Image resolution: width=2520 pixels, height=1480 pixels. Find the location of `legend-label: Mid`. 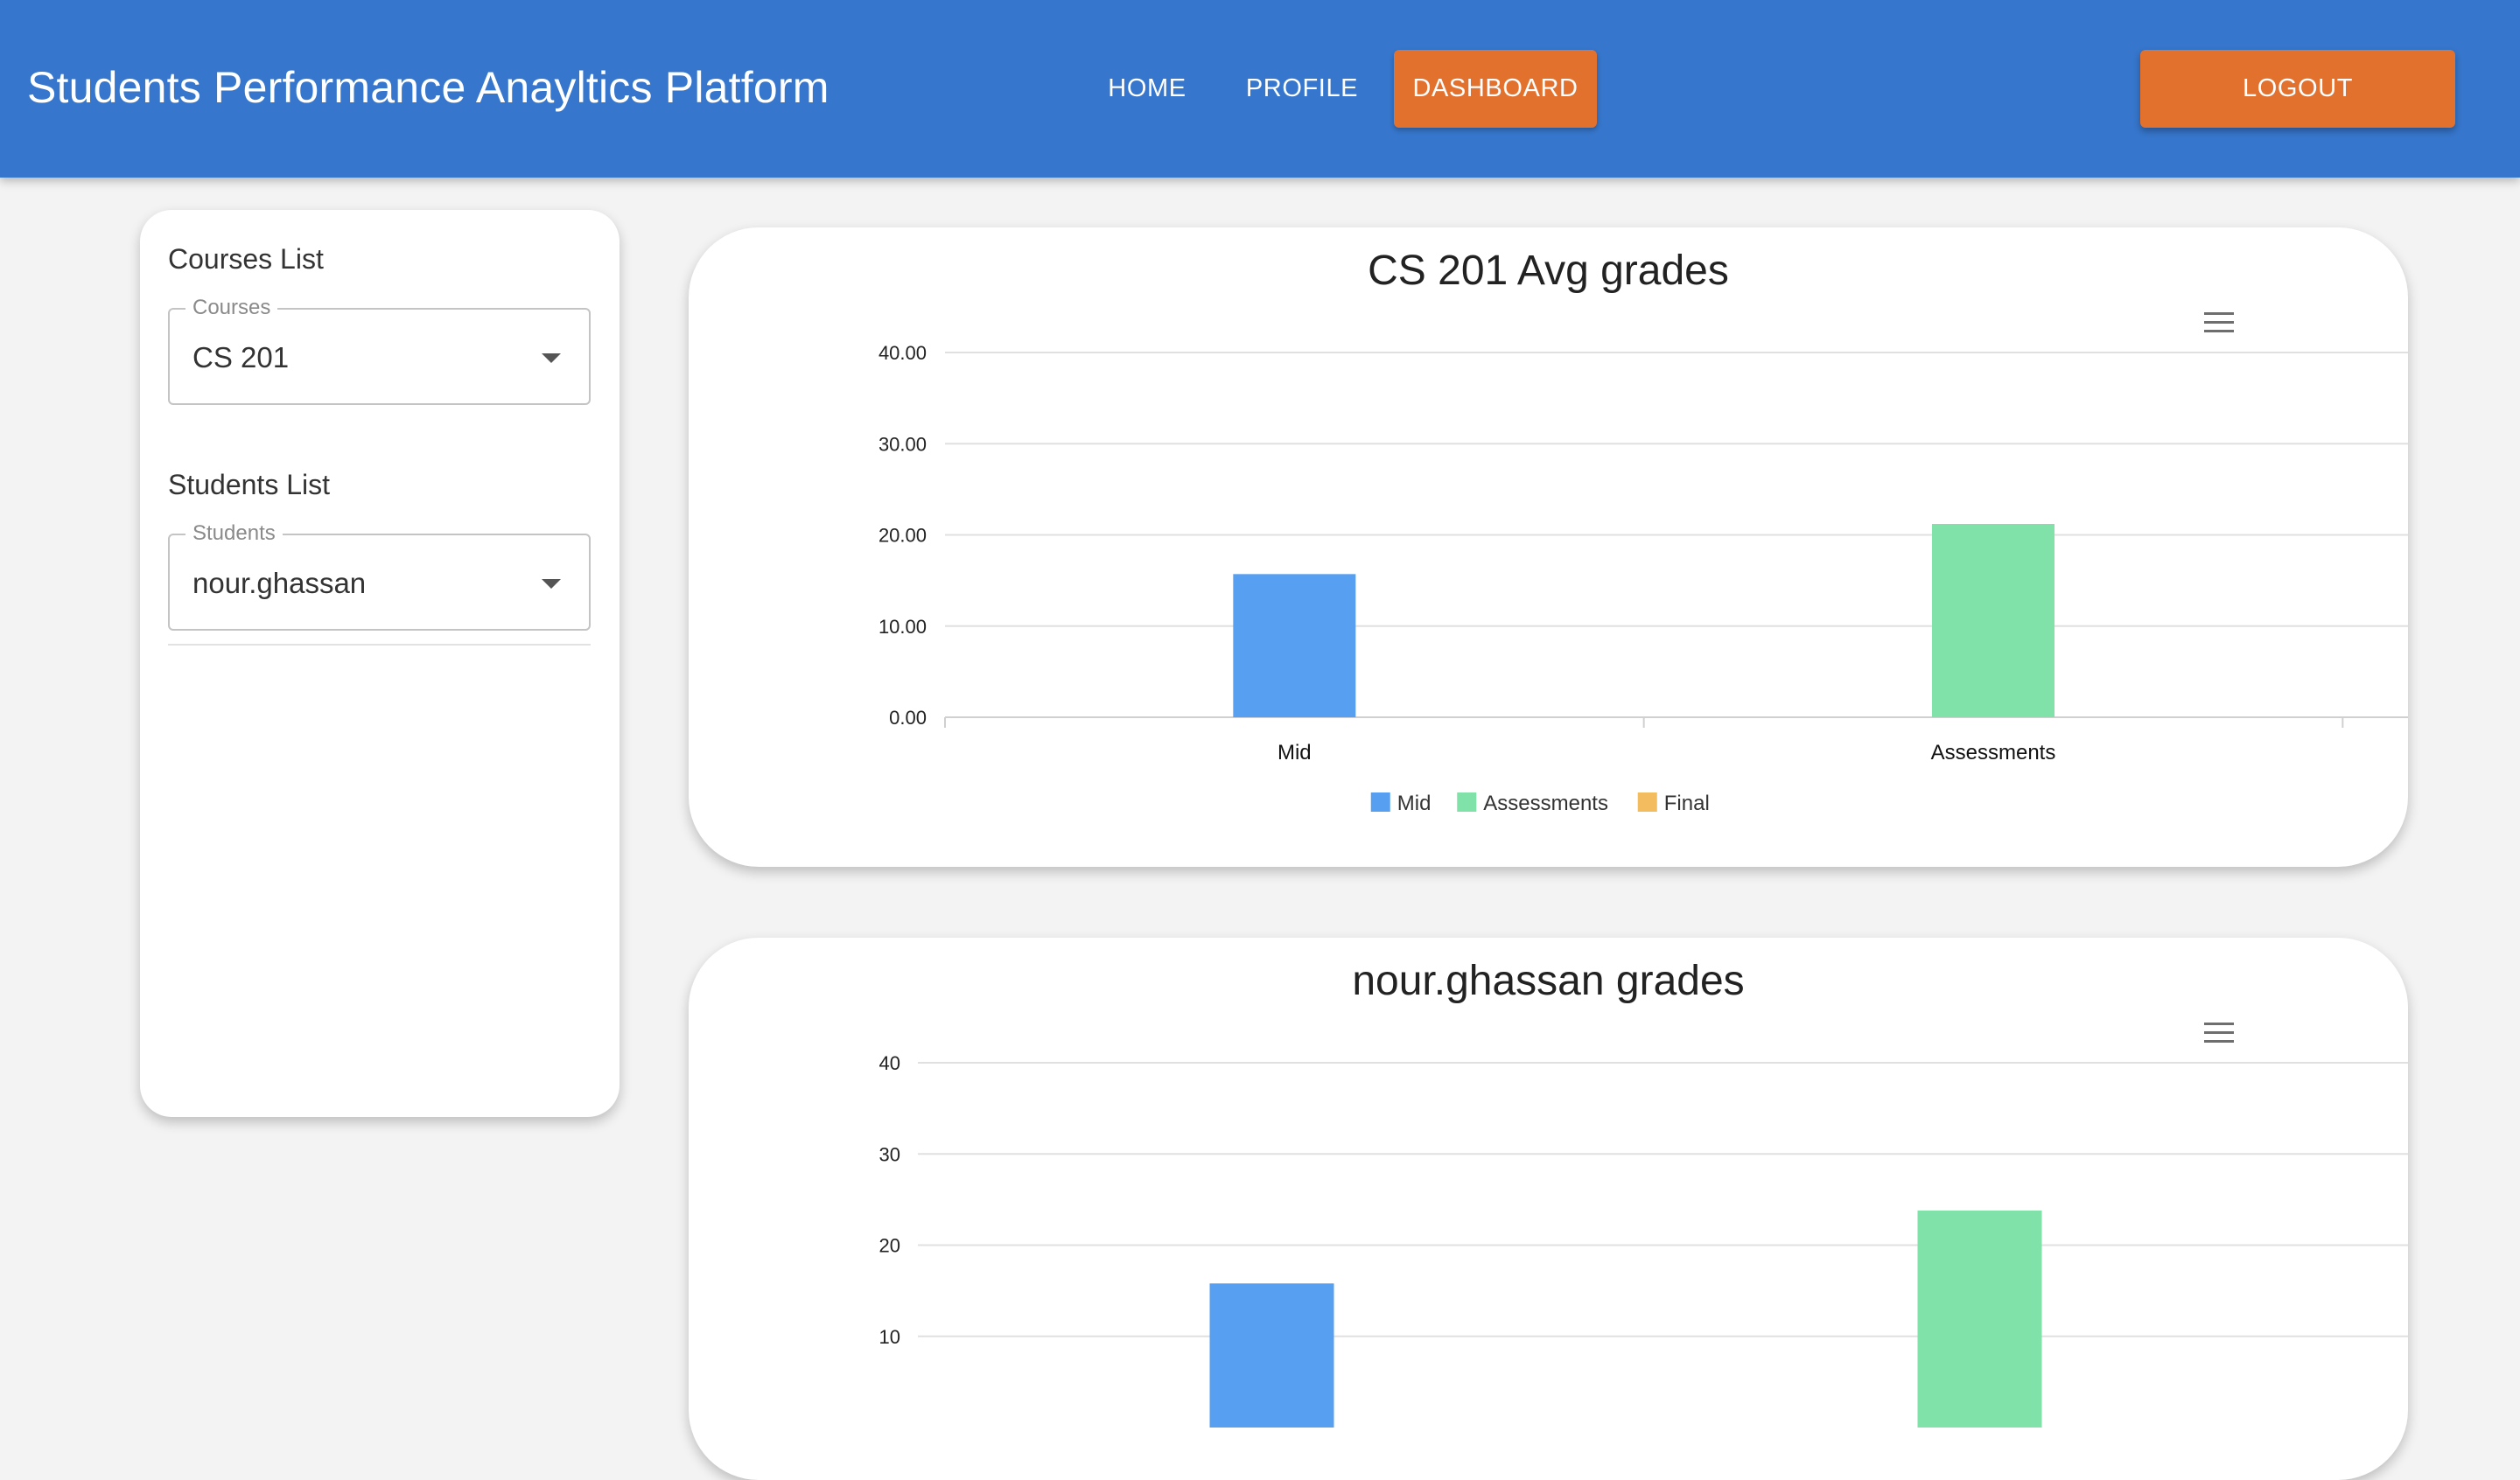

legend-label: Mid is located at coordinates (1414, 804).